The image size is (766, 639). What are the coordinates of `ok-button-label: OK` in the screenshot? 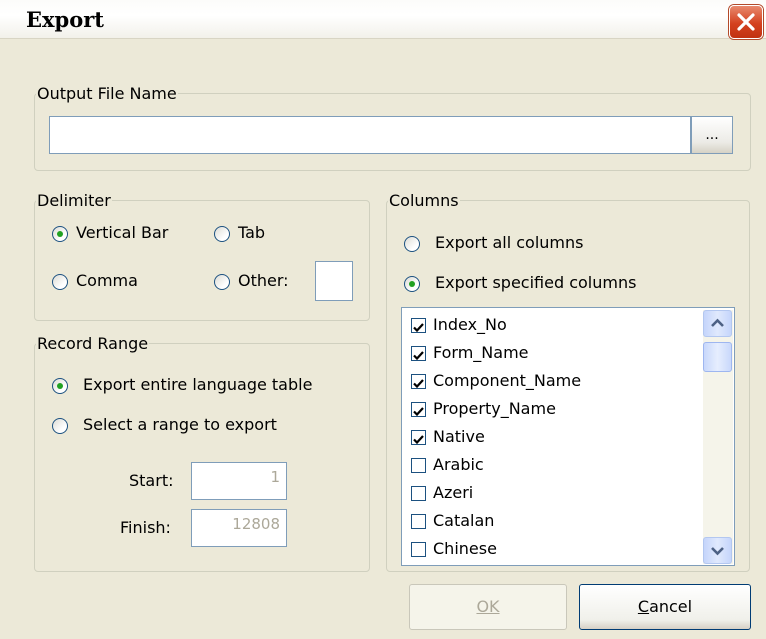 It's located at (488, 606).